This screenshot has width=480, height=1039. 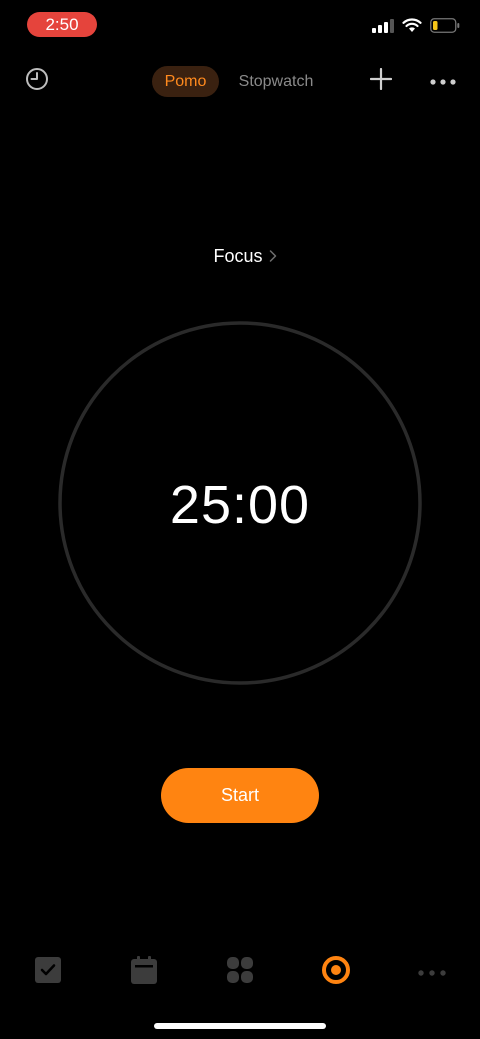 What do you see at coordinates (412, 28) in the screenshot?
I see `wifi-icon` at bounding box center [412, 28].